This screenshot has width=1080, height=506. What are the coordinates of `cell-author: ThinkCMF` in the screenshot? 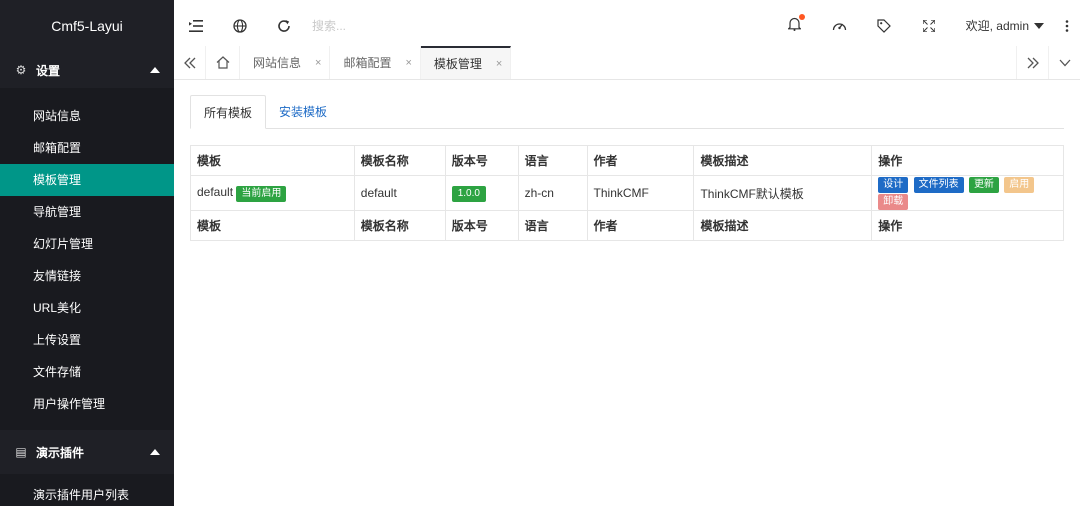 It's located at (640, 193).